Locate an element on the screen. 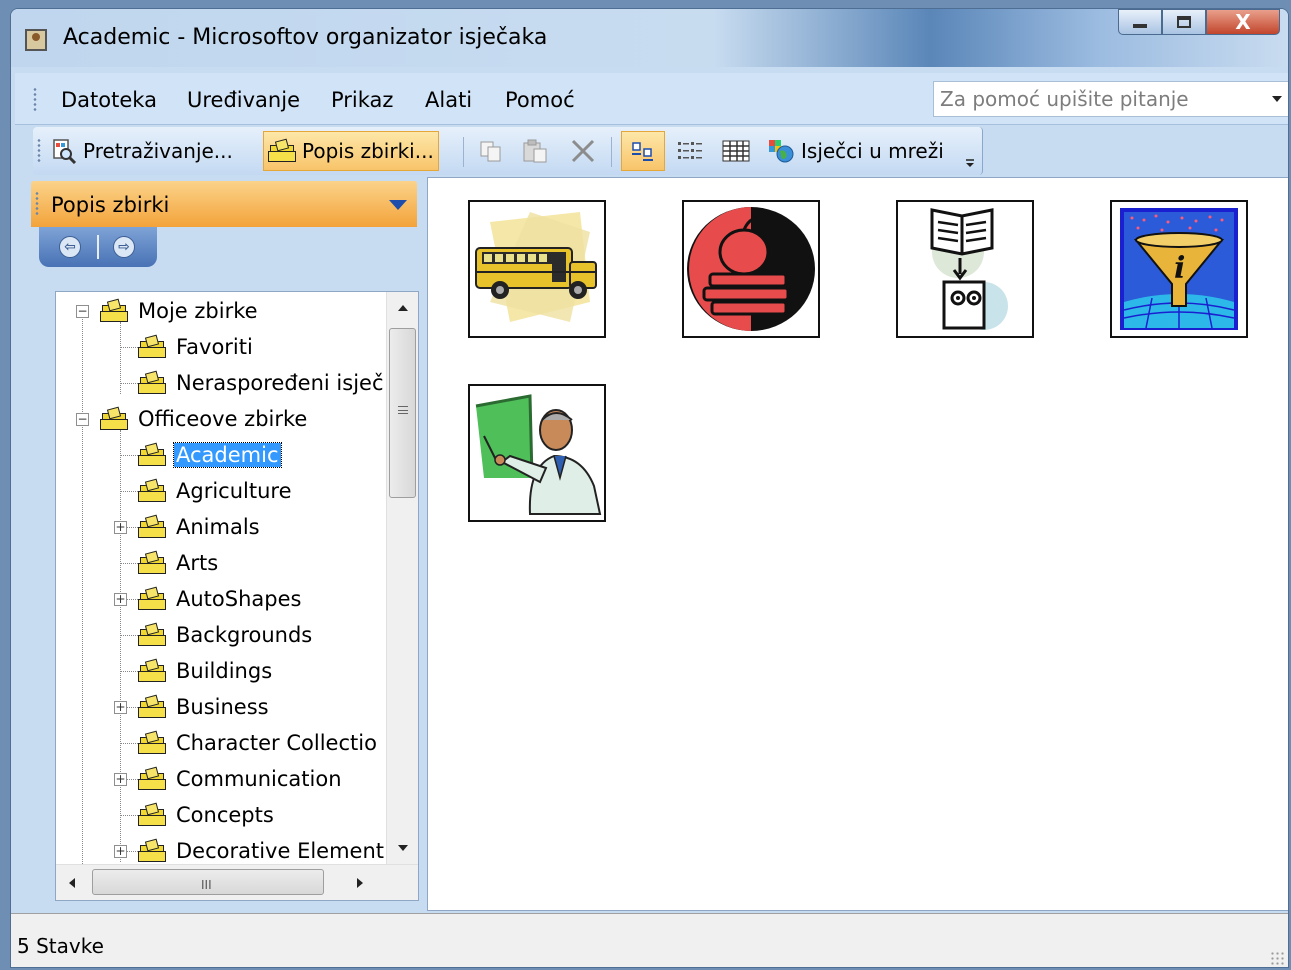  task-pane-navigation: ⇦ ⇨ is located at coordinates (98, 247).